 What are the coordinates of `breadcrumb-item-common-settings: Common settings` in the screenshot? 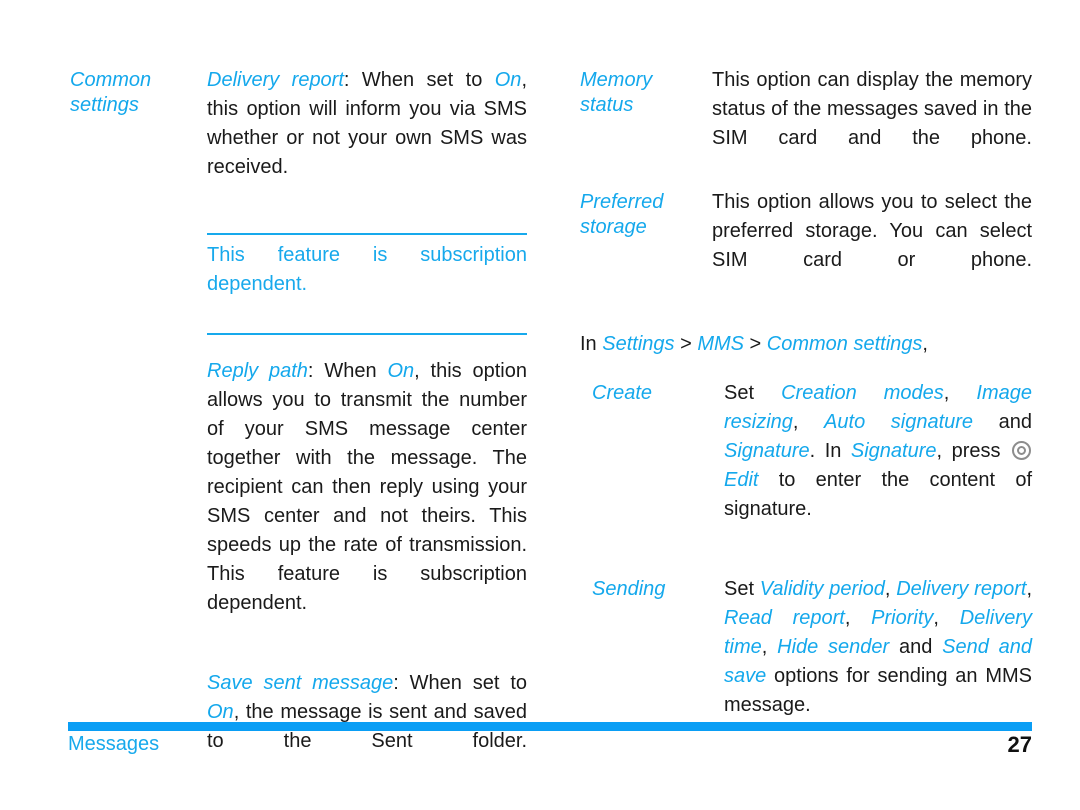 It's located at (844, 344).